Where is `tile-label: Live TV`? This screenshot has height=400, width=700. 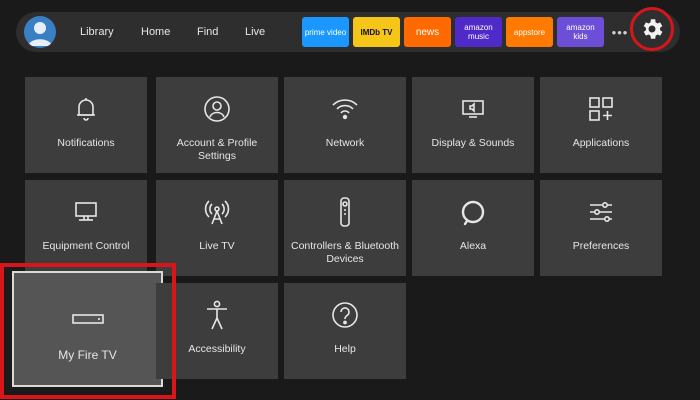 tile-label: Live TV is located at coordinates (217, 246).